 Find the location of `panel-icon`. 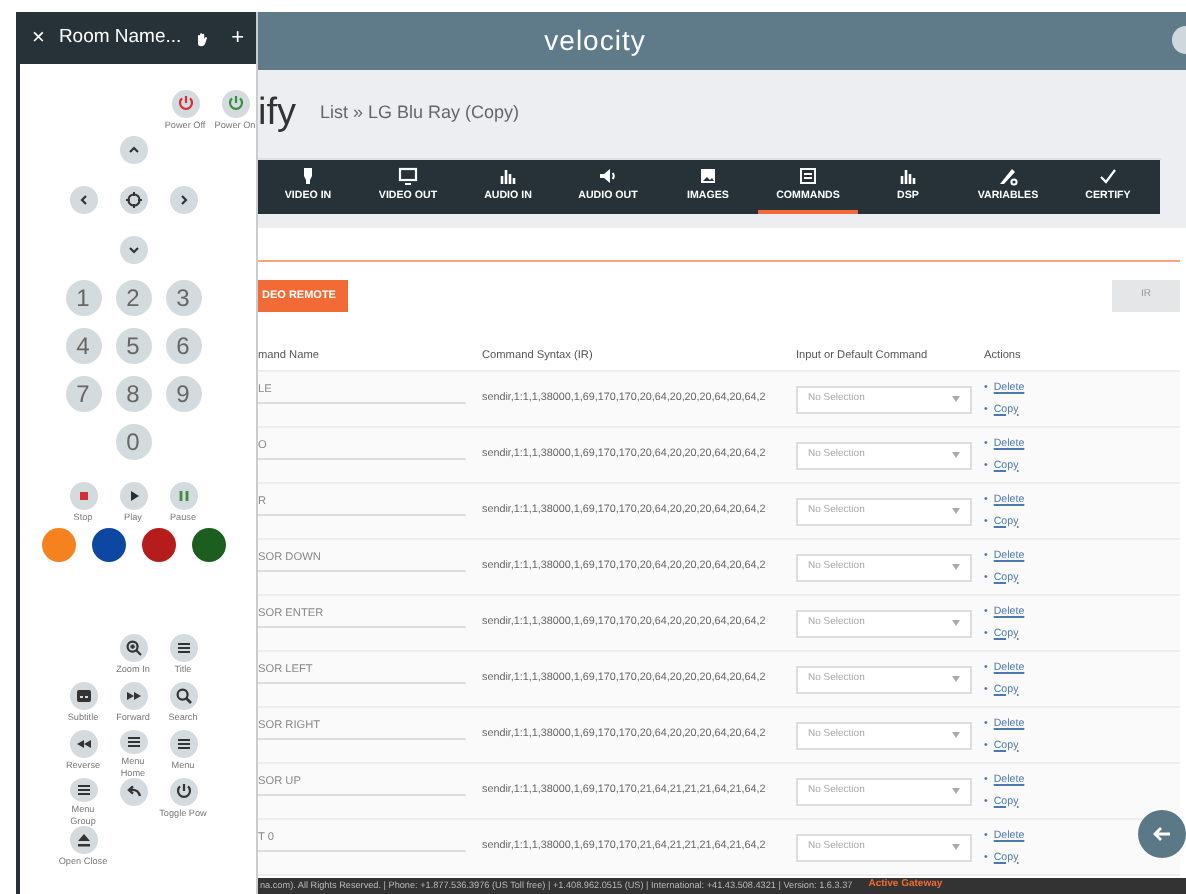

panel-icon is located at coordinates (808, 175).